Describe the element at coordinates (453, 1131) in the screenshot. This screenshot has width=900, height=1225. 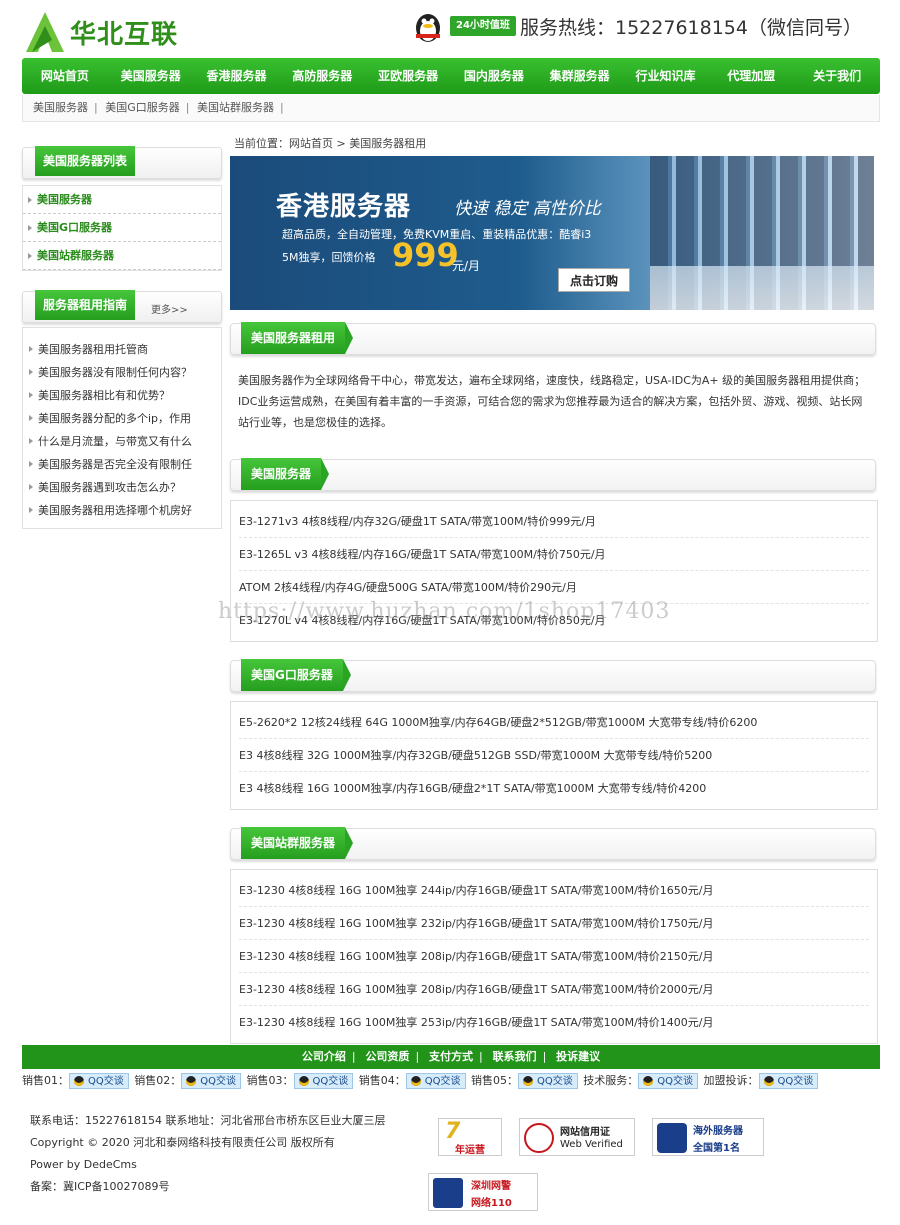
I see `seal-number-mark-icon: 7` at that location.